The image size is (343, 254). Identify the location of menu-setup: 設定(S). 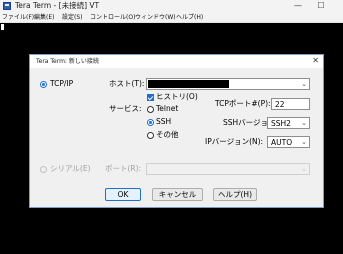
(72, 17).